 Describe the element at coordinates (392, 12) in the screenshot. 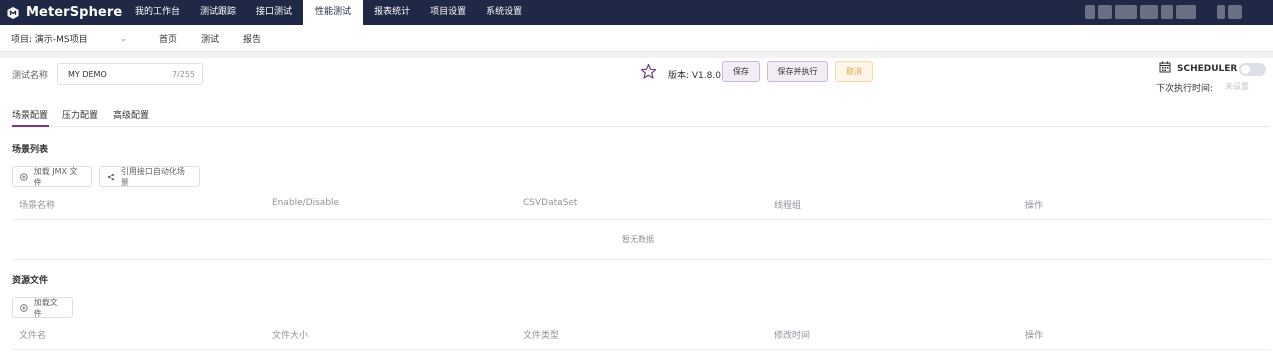

I see `nav-item-report-stats: 报表统计` at that location.